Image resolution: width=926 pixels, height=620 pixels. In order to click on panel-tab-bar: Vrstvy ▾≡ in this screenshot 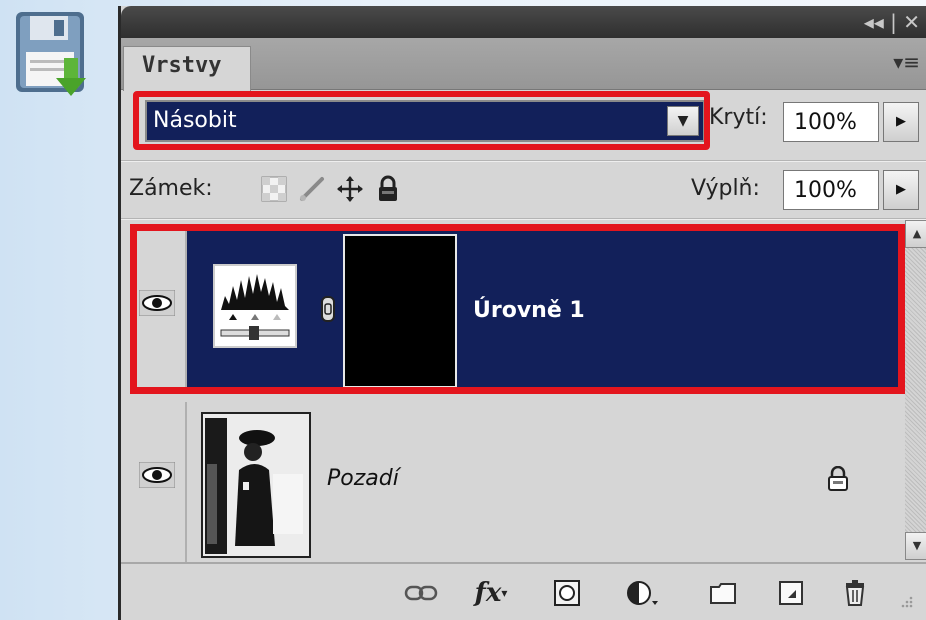, I will do `click(523, 64)`.